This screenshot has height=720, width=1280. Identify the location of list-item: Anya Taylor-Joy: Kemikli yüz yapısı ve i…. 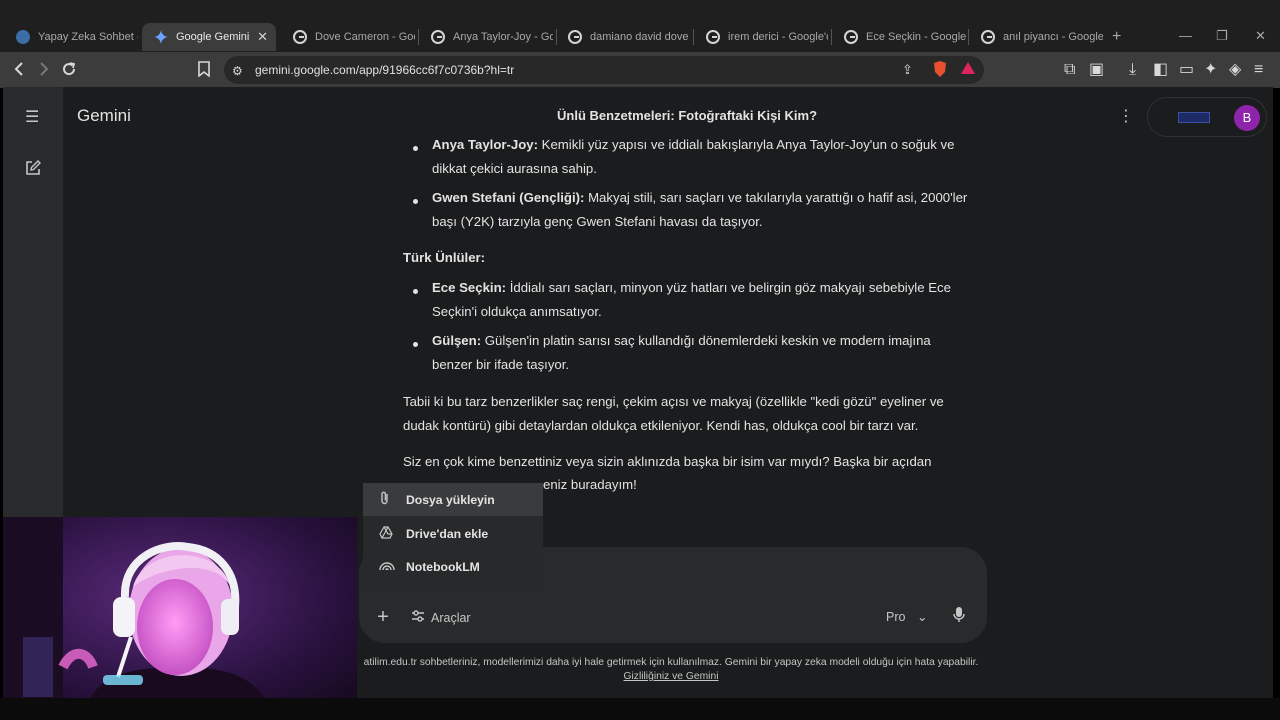
(702, 156).